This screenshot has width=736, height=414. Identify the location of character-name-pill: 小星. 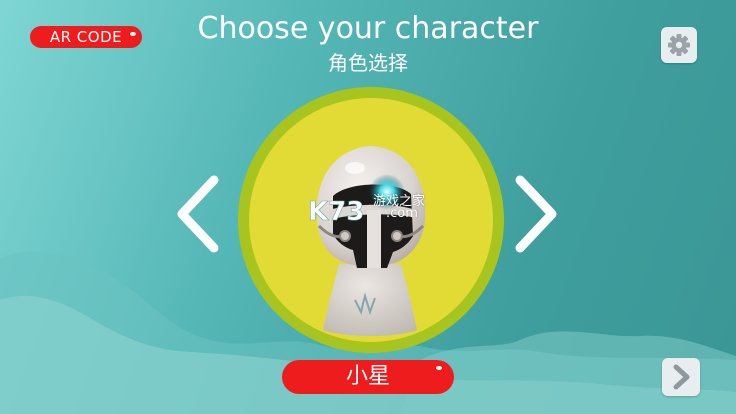
(368, 377).